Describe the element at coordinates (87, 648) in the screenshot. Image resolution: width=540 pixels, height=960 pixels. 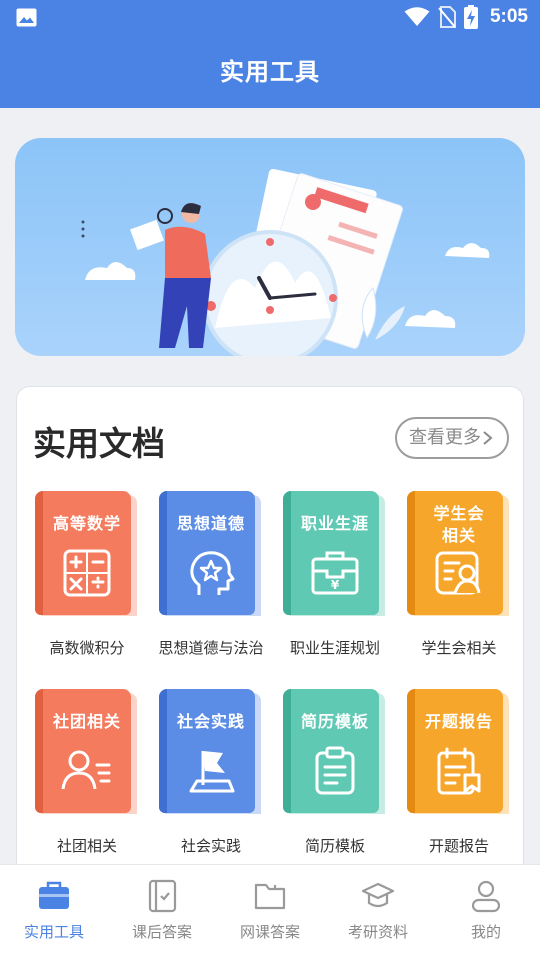
I see `doc-caption: 高数微积分` at that location.